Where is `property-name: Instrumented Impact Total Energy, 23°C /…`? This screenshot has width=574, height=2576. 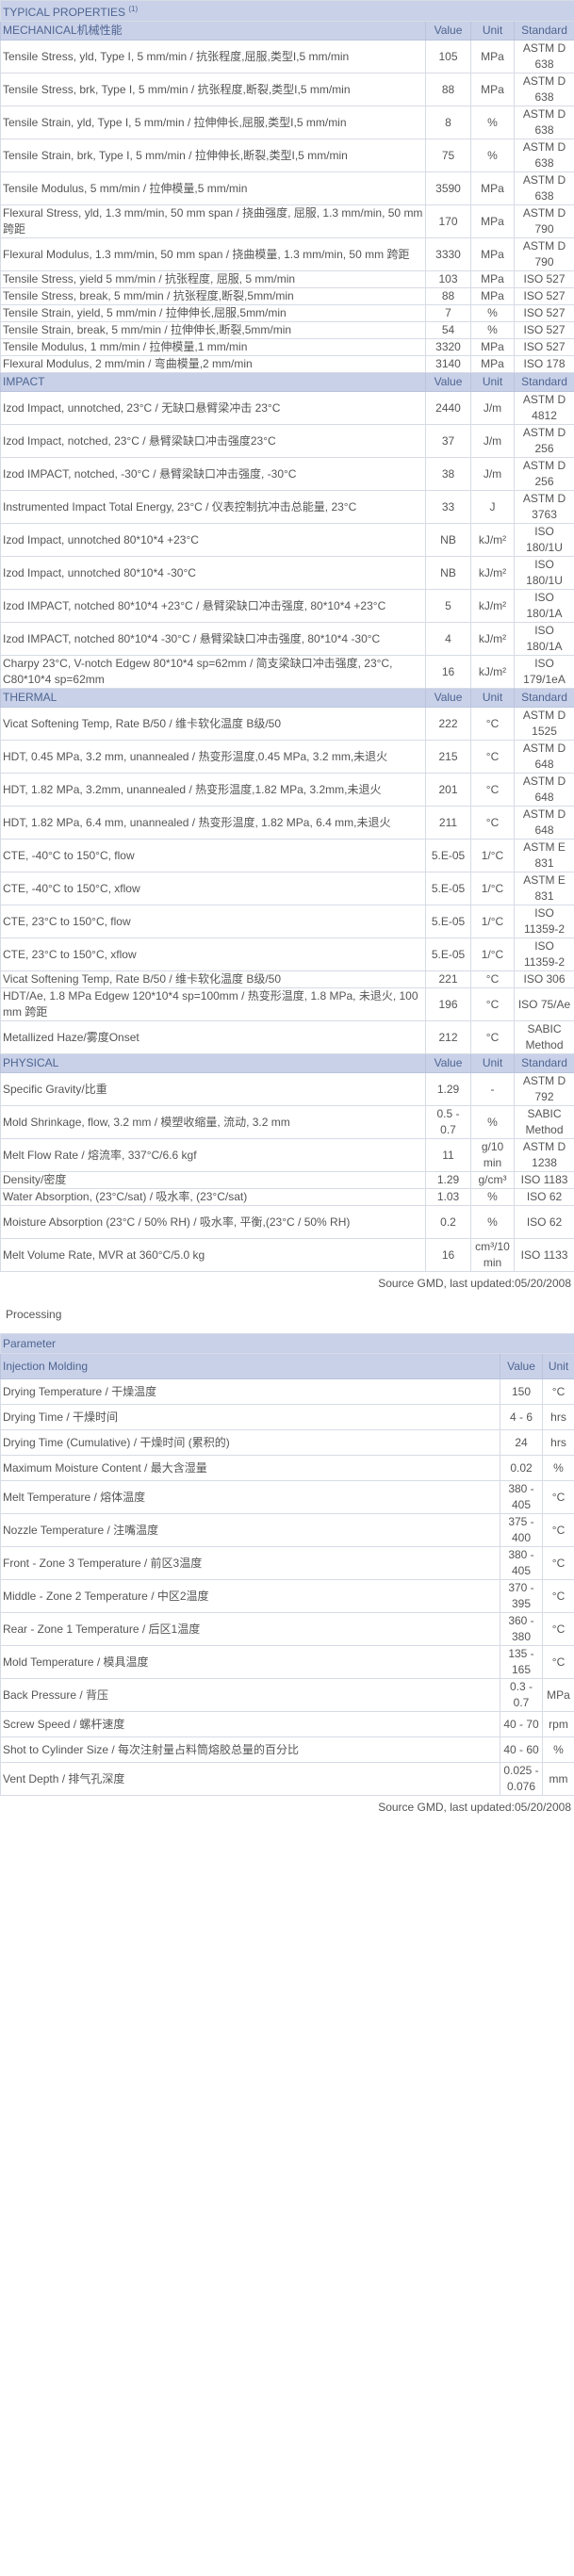
property-name: Instrumented Impact Total Energy, 23°C /… is located at coordinates (213, 507).